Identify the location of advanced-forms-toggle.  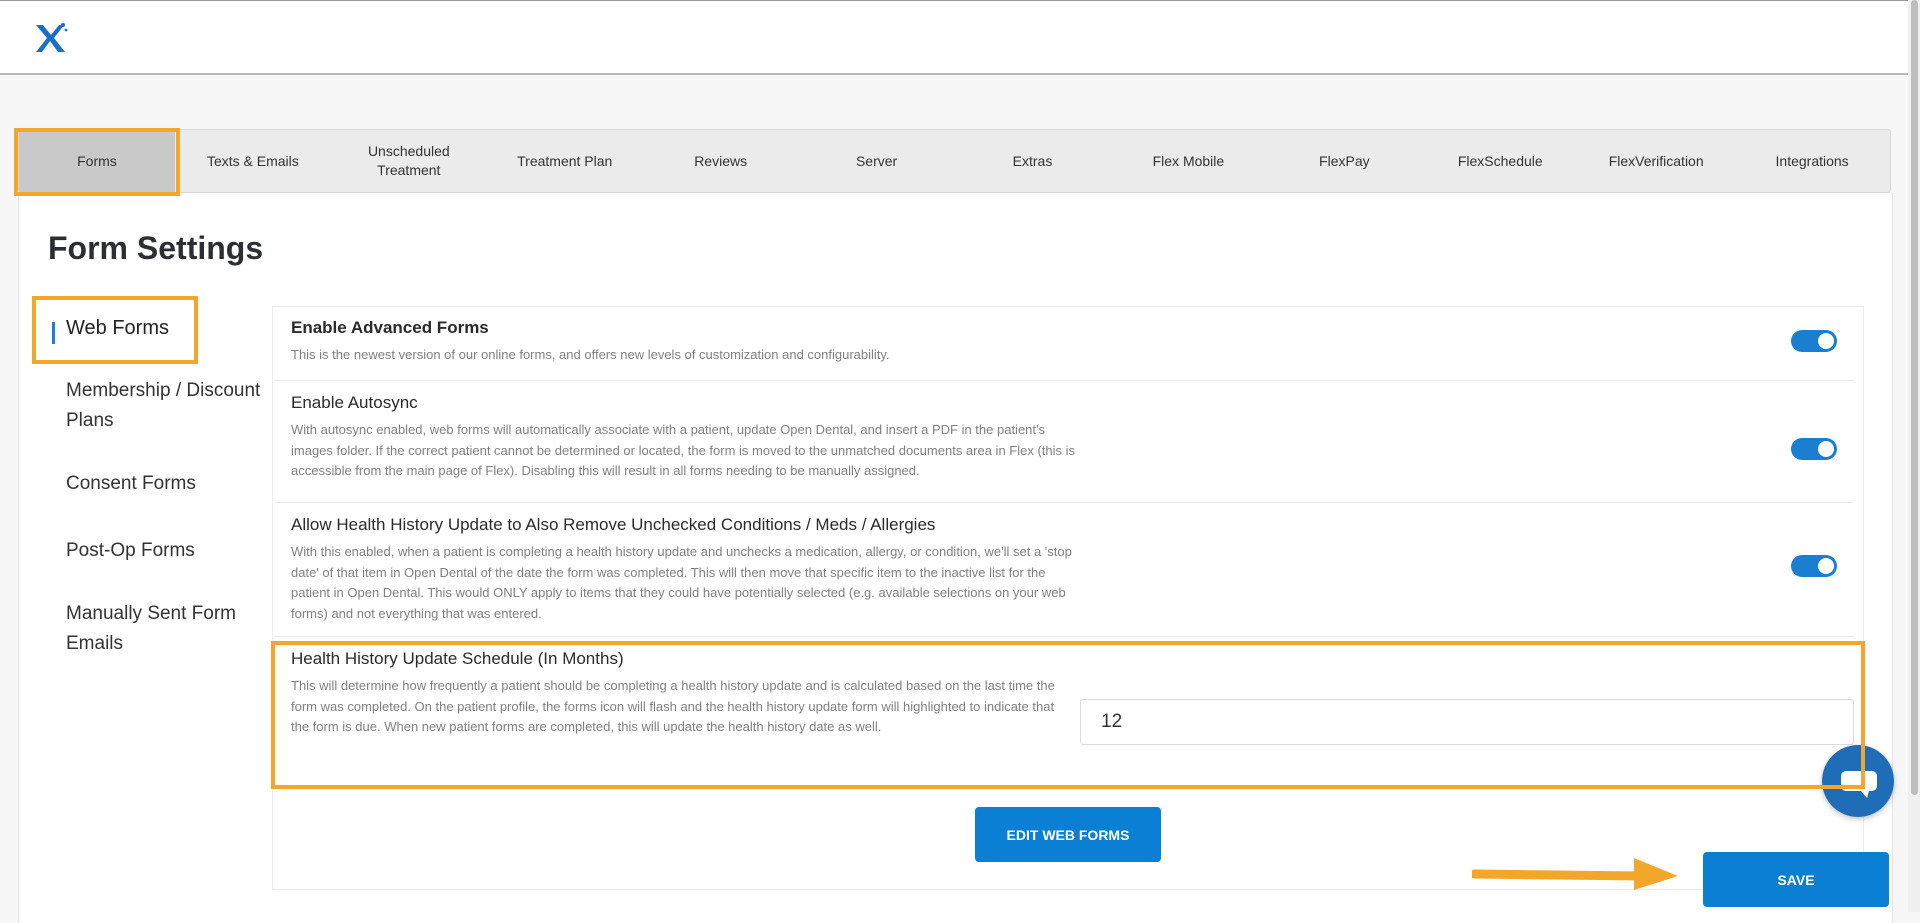
(1814, 341).